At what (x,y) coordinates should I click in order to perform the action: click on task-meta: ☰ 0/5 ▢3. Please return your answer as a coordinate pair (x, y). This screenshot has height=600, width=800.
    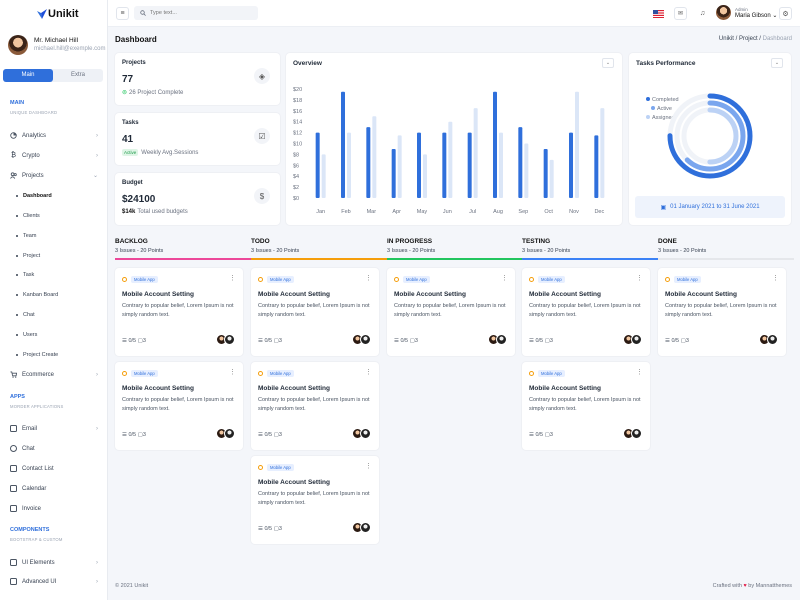
    Looking at the image, I should click on (406, 341).